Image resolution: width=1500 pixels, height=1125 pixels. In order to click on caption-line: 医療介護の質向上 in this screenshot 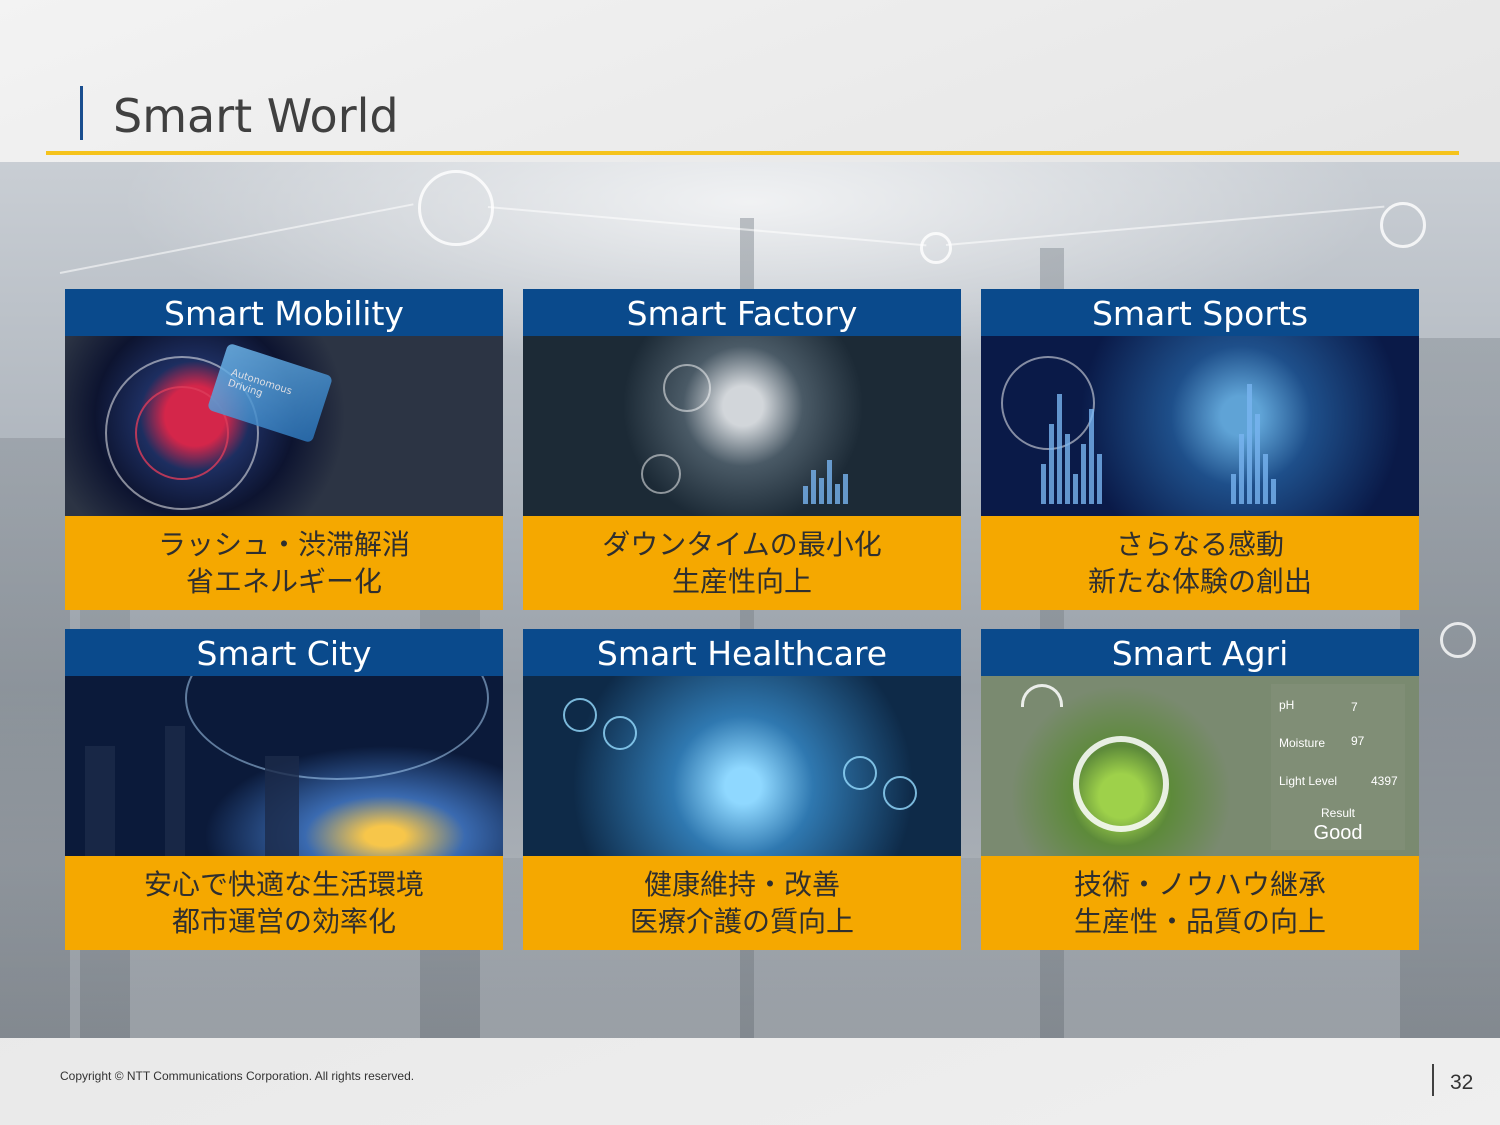, I will do `click(741, 921)`.